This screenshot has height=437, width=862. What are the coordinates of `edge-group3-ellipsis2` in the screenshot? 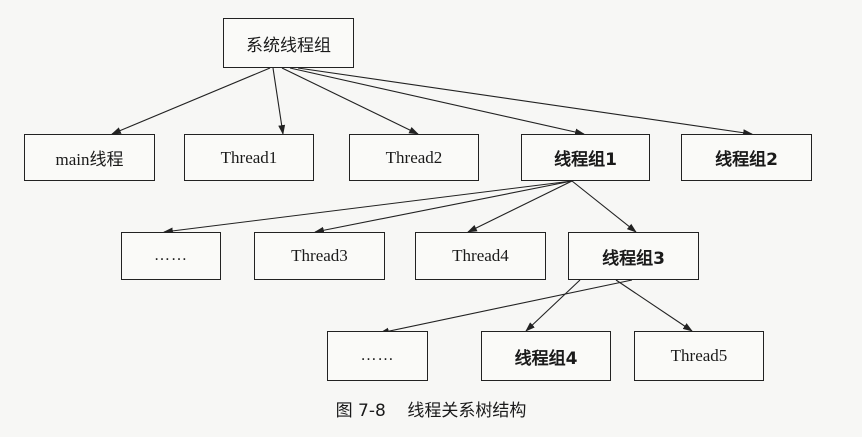 It's located at (506, 307).